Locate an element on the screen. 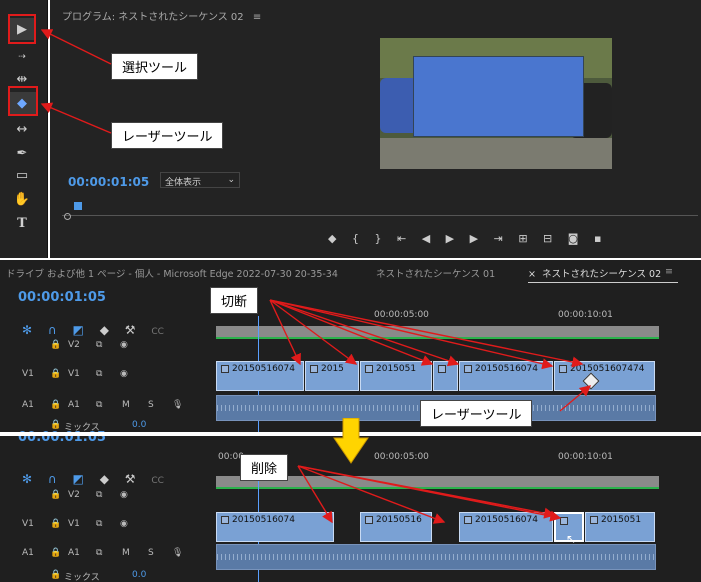 The height and width of the screenshot is (582, 701). tools-panel: ▶ ⇢ ⇹ ◆ ↔ ✒ ▭ ✋ T is located at coordinates (24, 129).